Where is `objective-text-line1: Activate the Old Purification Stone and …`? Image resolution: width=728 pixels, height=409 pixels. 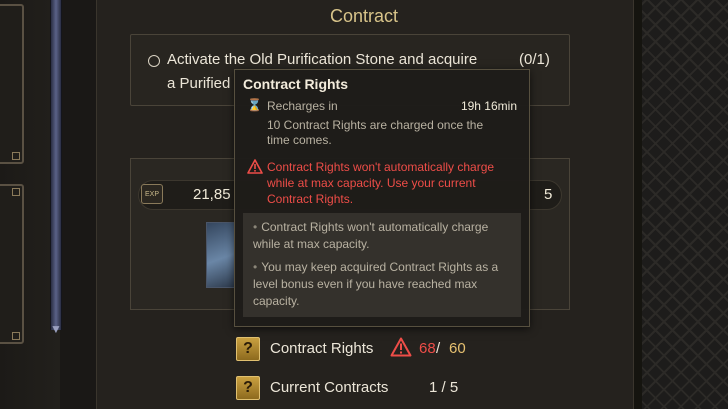
objective-text-line1: Activate the Old Purification Stone and … is located at coordinates (322, 59).